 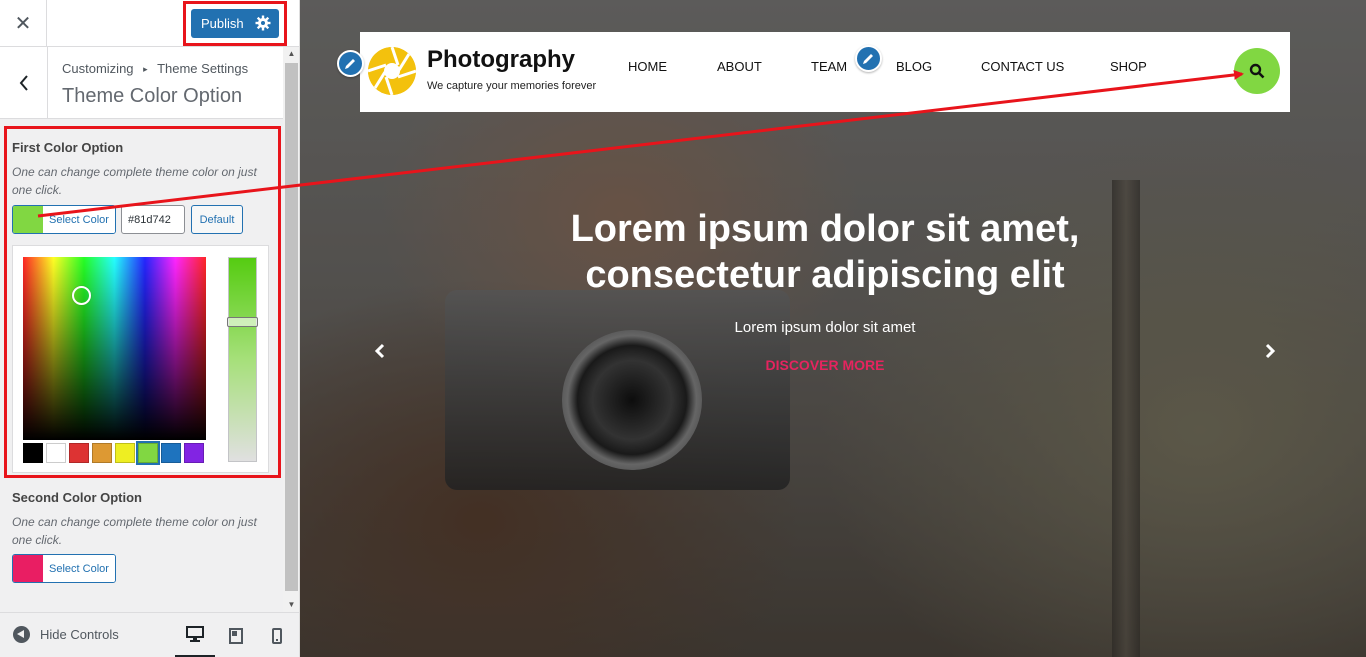 I want to click on logo-aperture-icon, so click(x=392, y=71).